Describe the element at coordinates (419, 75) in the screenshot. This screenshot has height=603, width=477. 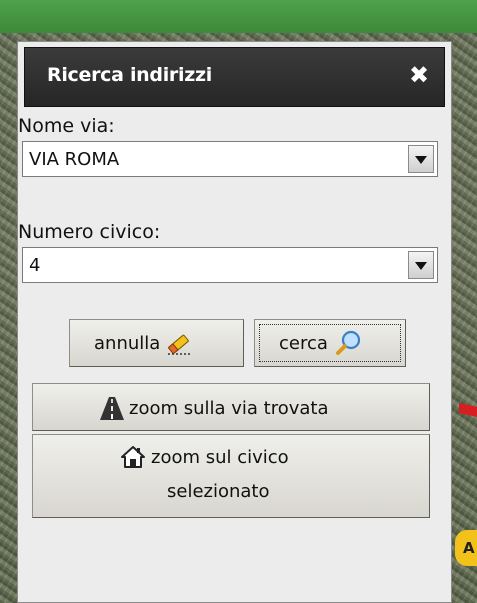
I see `close-icon: ✖` at that location.